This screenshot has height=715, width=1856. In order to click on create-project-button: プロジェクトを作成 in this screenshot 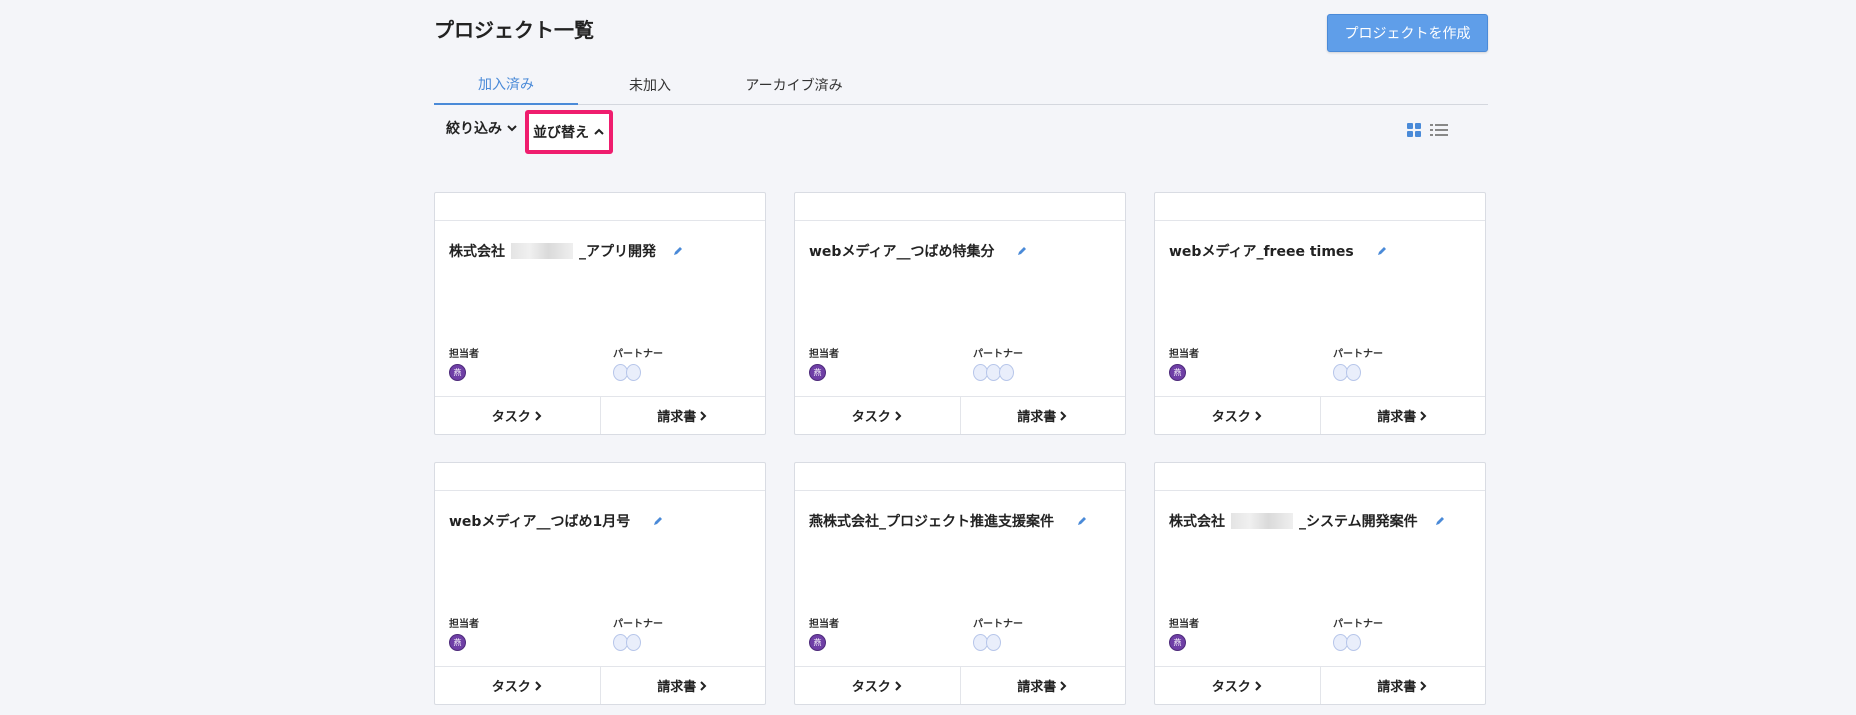, I will do `click(1407, 33)`.